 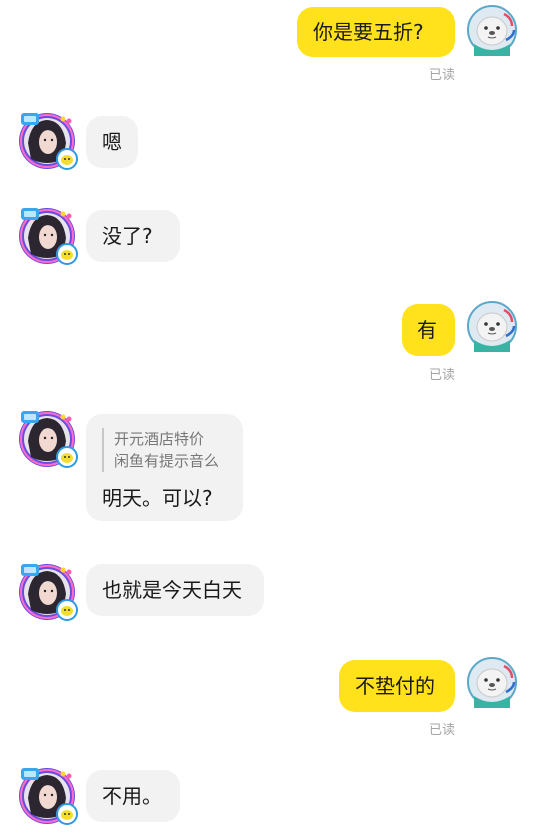 I want to click on message-text: 不用。, so click(x=132, y=796).